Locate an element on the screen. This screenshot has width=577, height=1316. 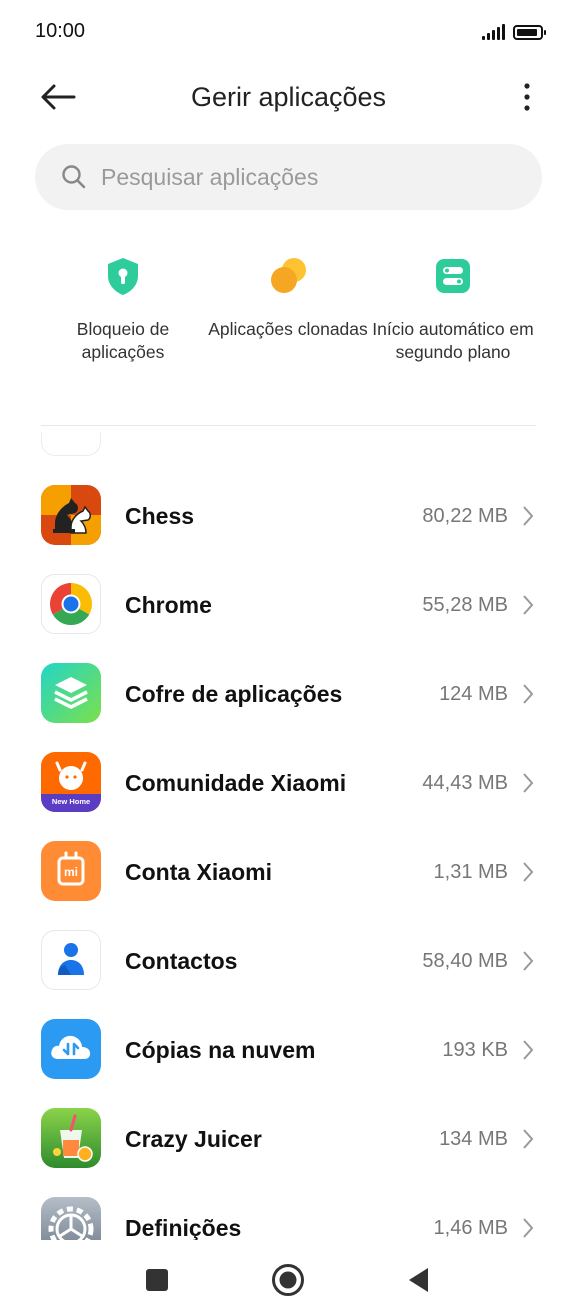
shortcut-app-lock: Bloqueio de aplicações is located at coordinates (123, 306).